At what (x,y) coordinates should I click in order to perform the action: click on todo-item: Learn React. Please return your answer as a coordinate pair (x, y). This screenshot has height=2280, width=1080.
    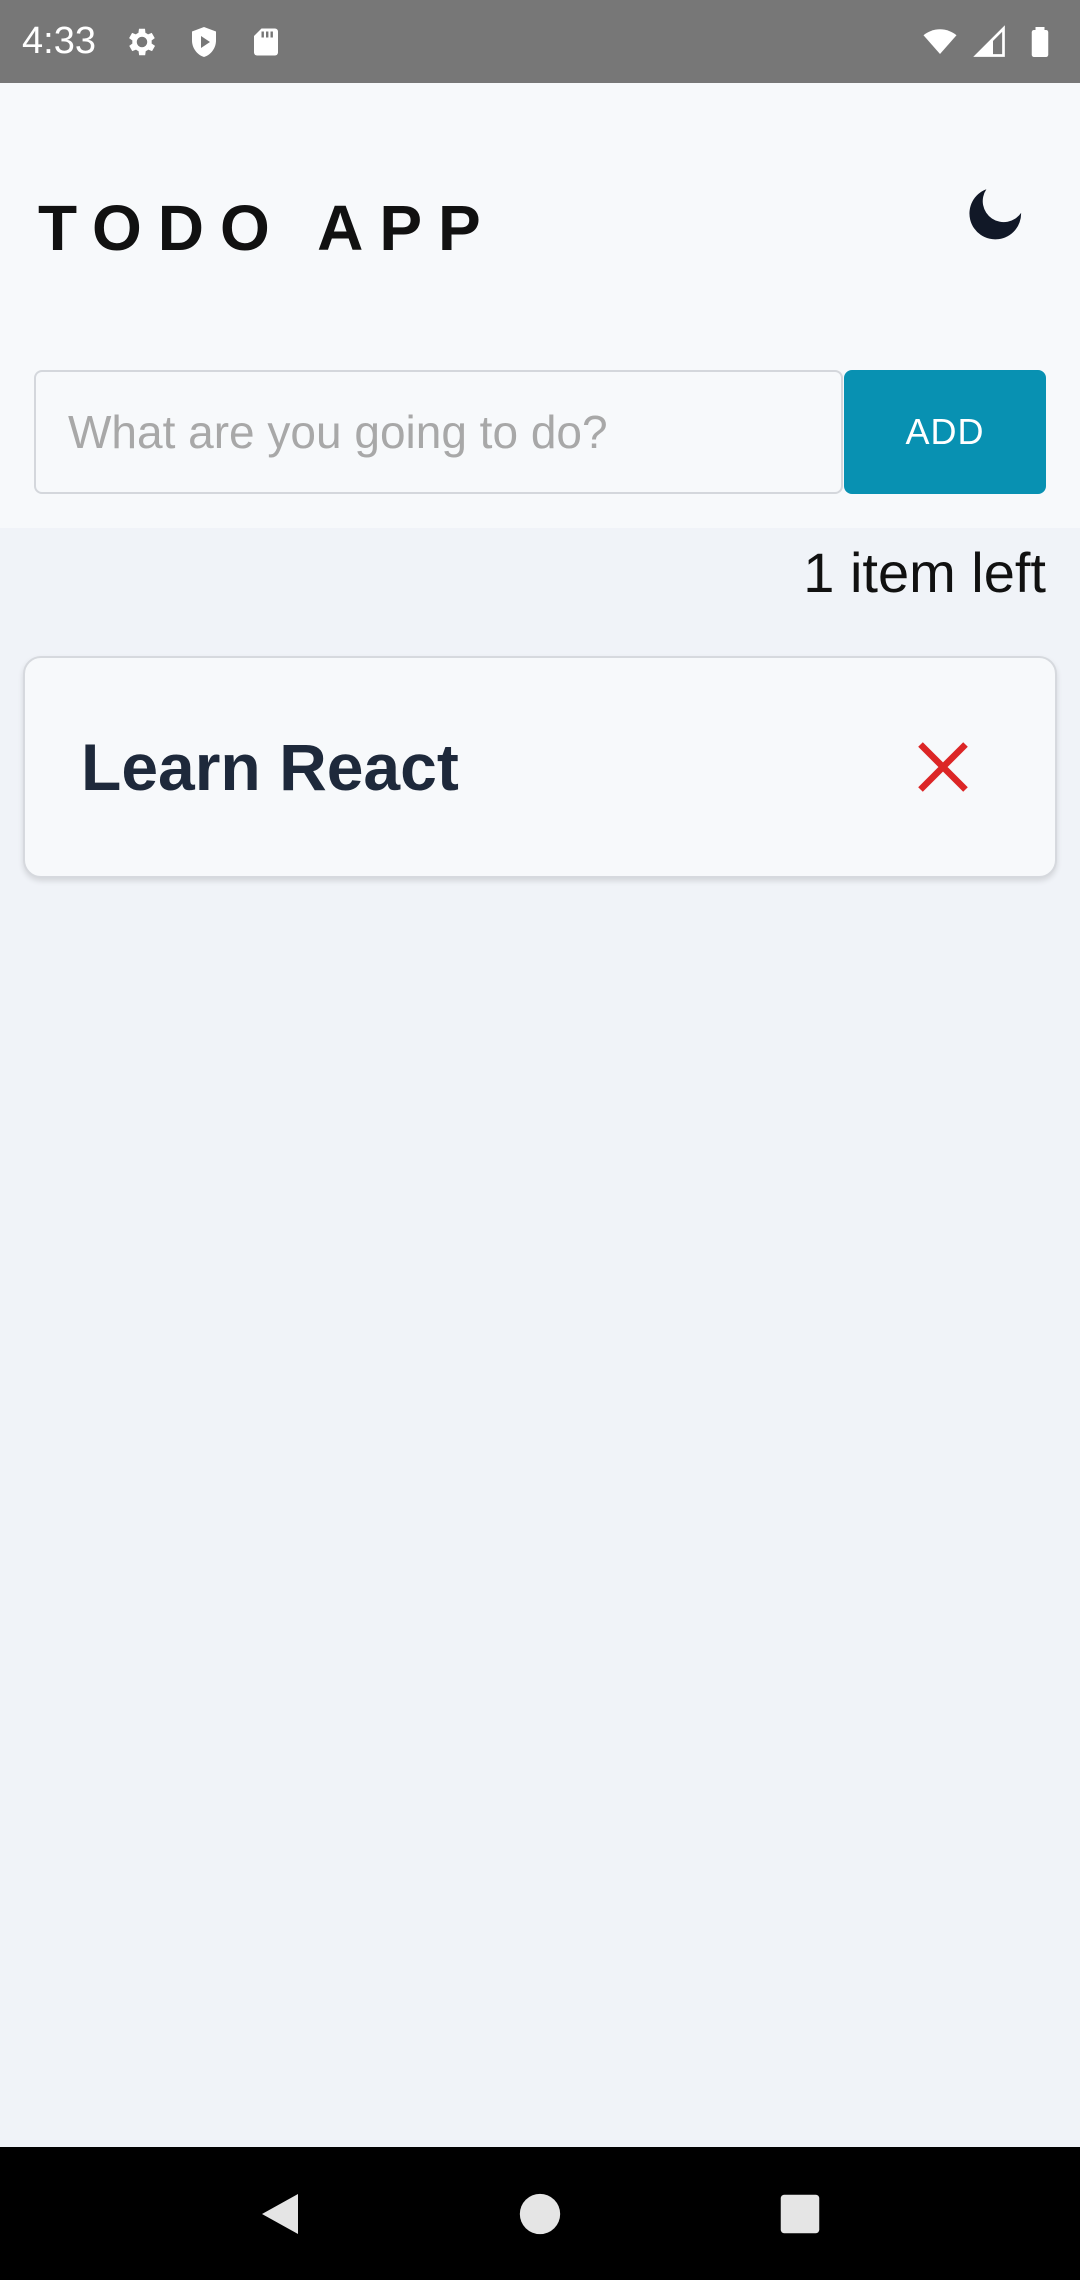
    Looking at the image, I should click on (540, 767).